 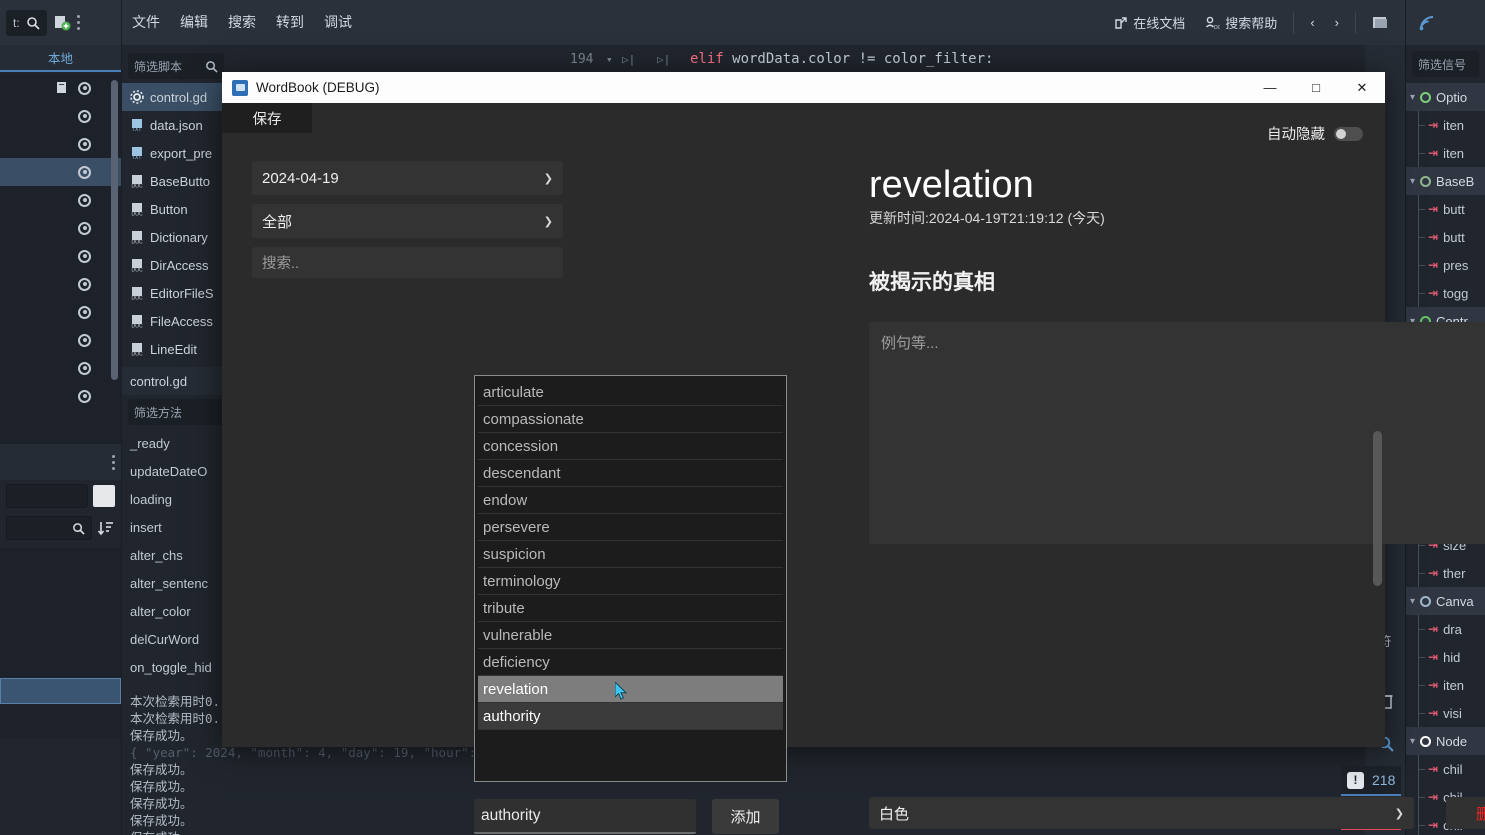 What do you see at coordinates (1362, 87) in the screenshot?
I see `close-button: ✕` at bounding box center [1362, 87].